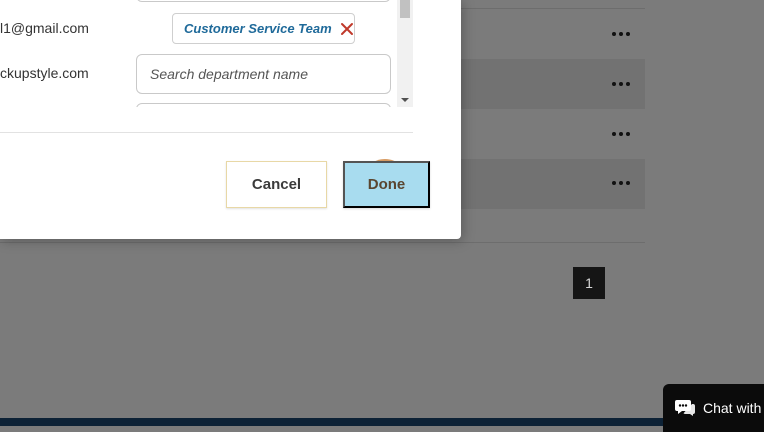 Image resolution: width=764 pixels, height=432 pixels. Describe the element at coordinates (44, 73) in the screenshot. I see `member-email: ckupstyle.com` at that location.